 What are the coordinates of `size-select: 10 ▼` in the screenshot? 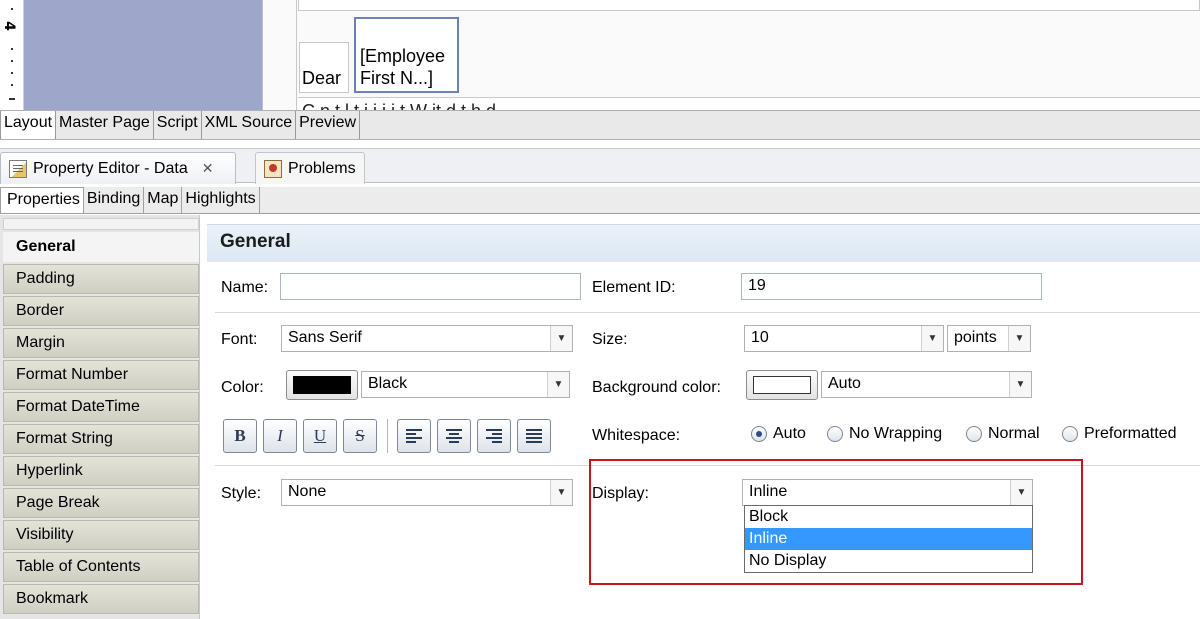 It's located at (844, 338).